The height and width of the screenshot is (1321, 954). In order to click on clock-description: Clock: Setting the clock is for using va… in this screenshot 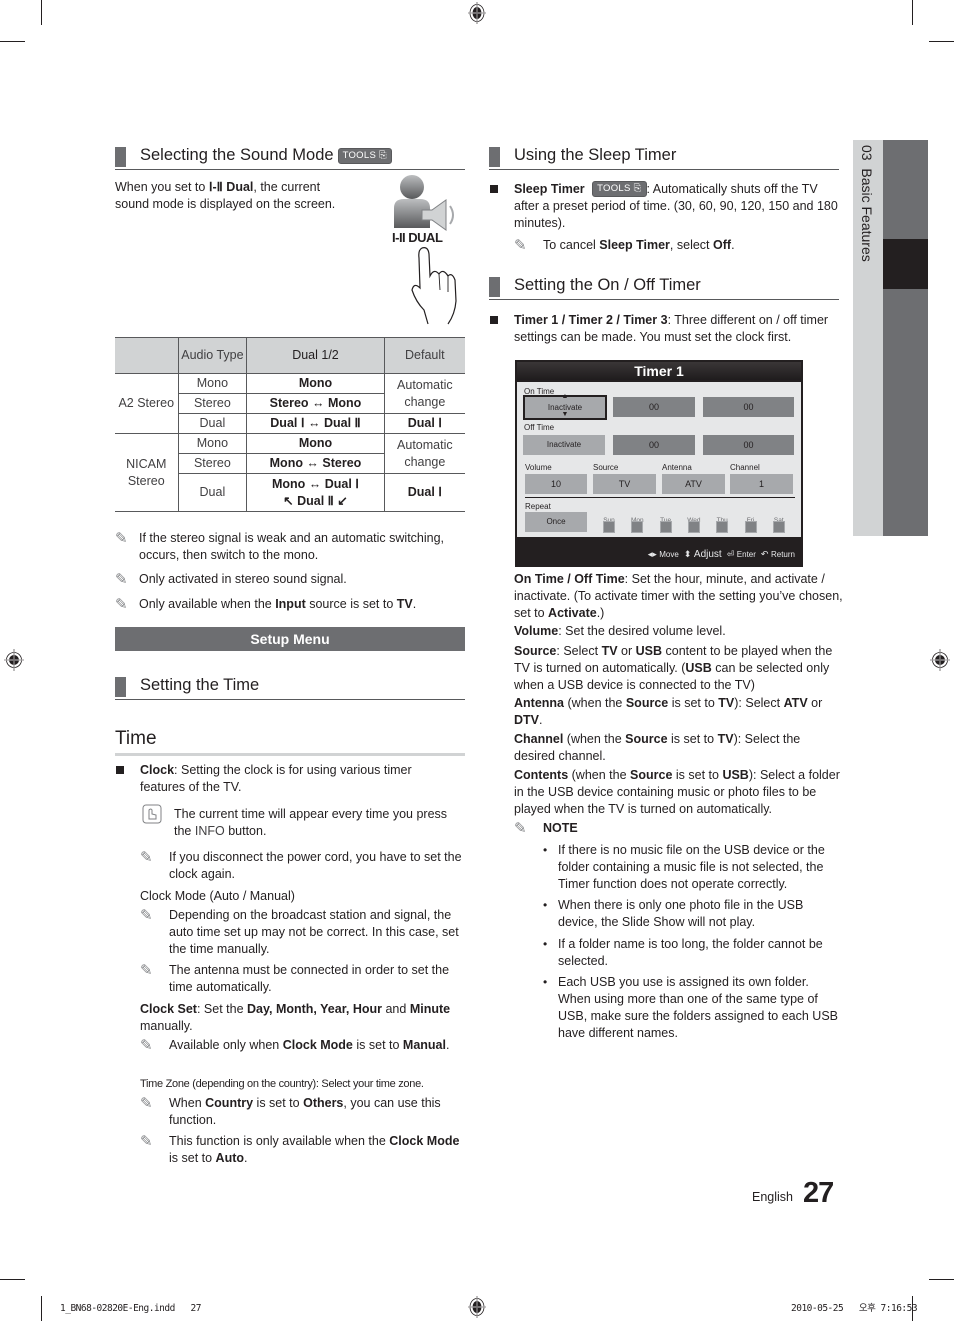, I will do `click(276, 778)`.